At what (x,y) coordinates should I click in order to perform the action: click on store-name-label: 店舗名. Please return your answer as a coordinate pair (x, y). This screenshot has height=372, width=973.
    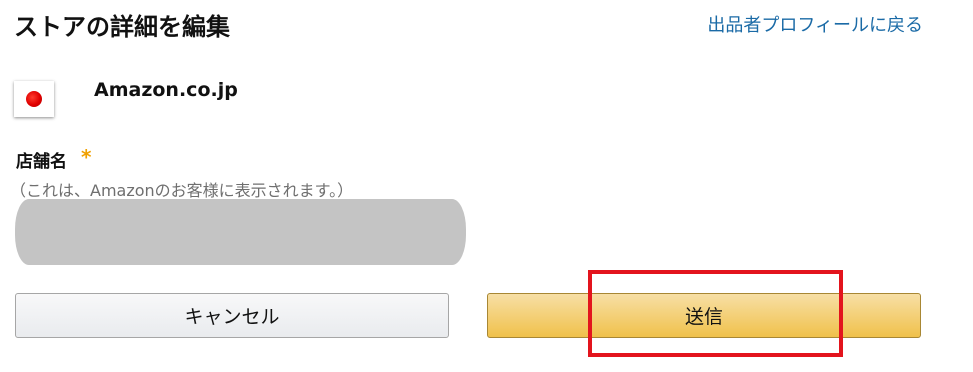
    Looking at the image, I should click on (41, 162).